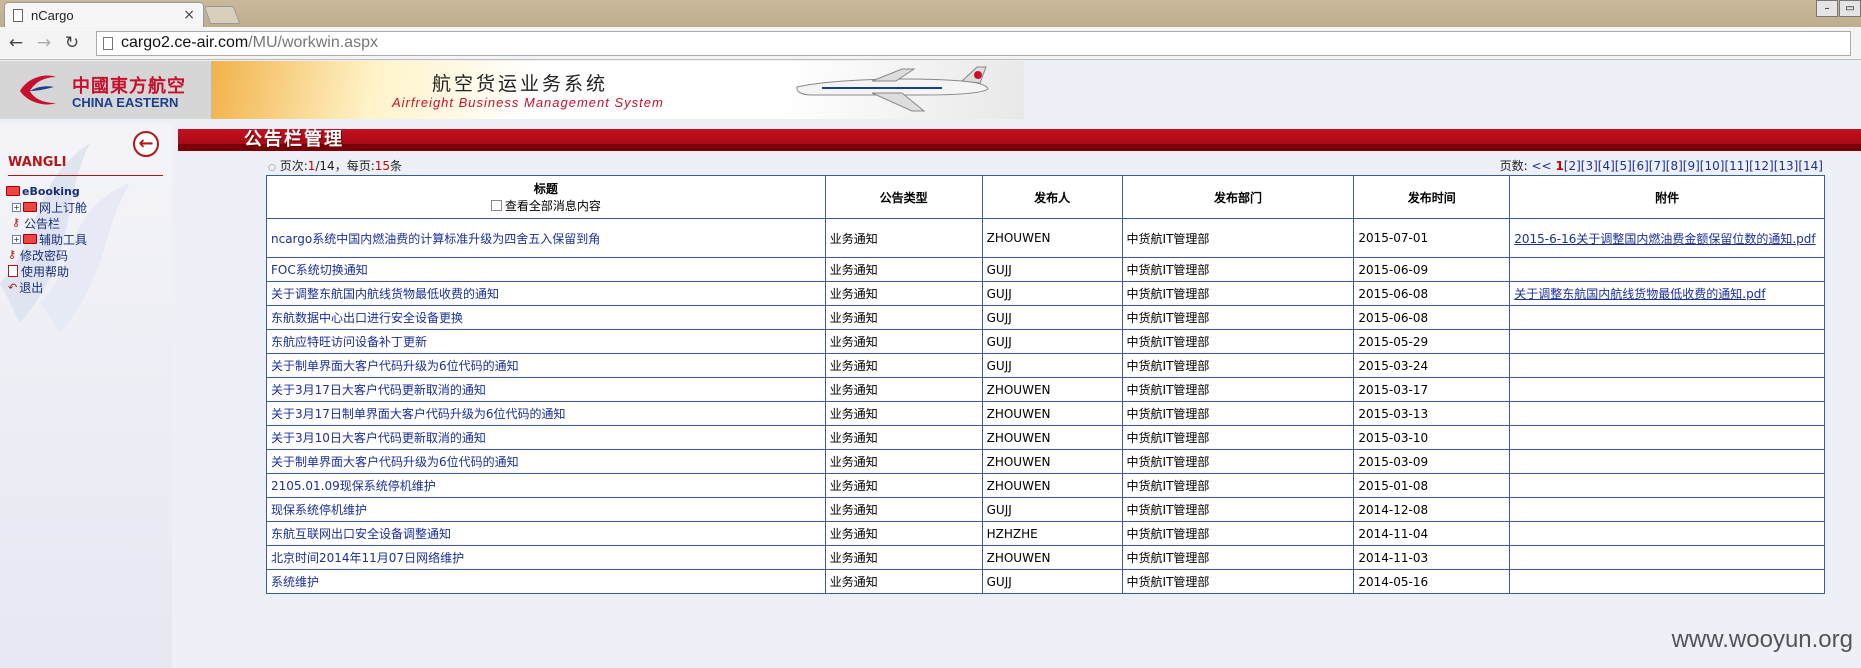 The image size is (1861, 668). I want to click on view-all-checkbox, so click(496, 205).